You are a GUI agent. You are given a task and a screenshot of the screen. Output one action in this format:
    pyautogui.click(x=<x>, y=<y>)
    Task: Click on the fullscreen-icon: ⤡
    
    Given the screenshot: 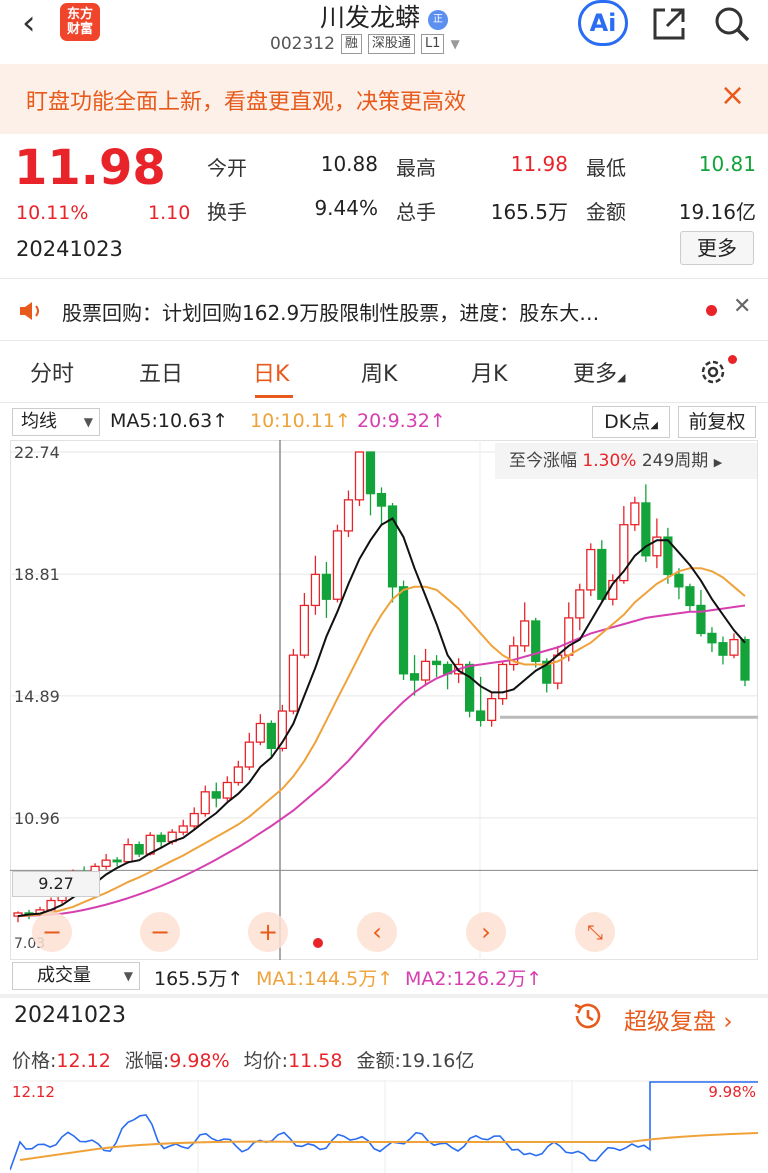 What is the action you would take?
    pyautogui.click(x=595, y=932)
    